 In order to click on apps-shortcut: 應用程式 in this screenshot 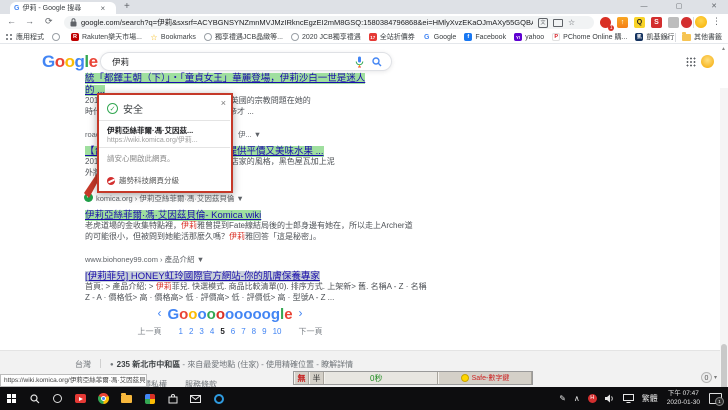, I will do `click(24, 37)`.